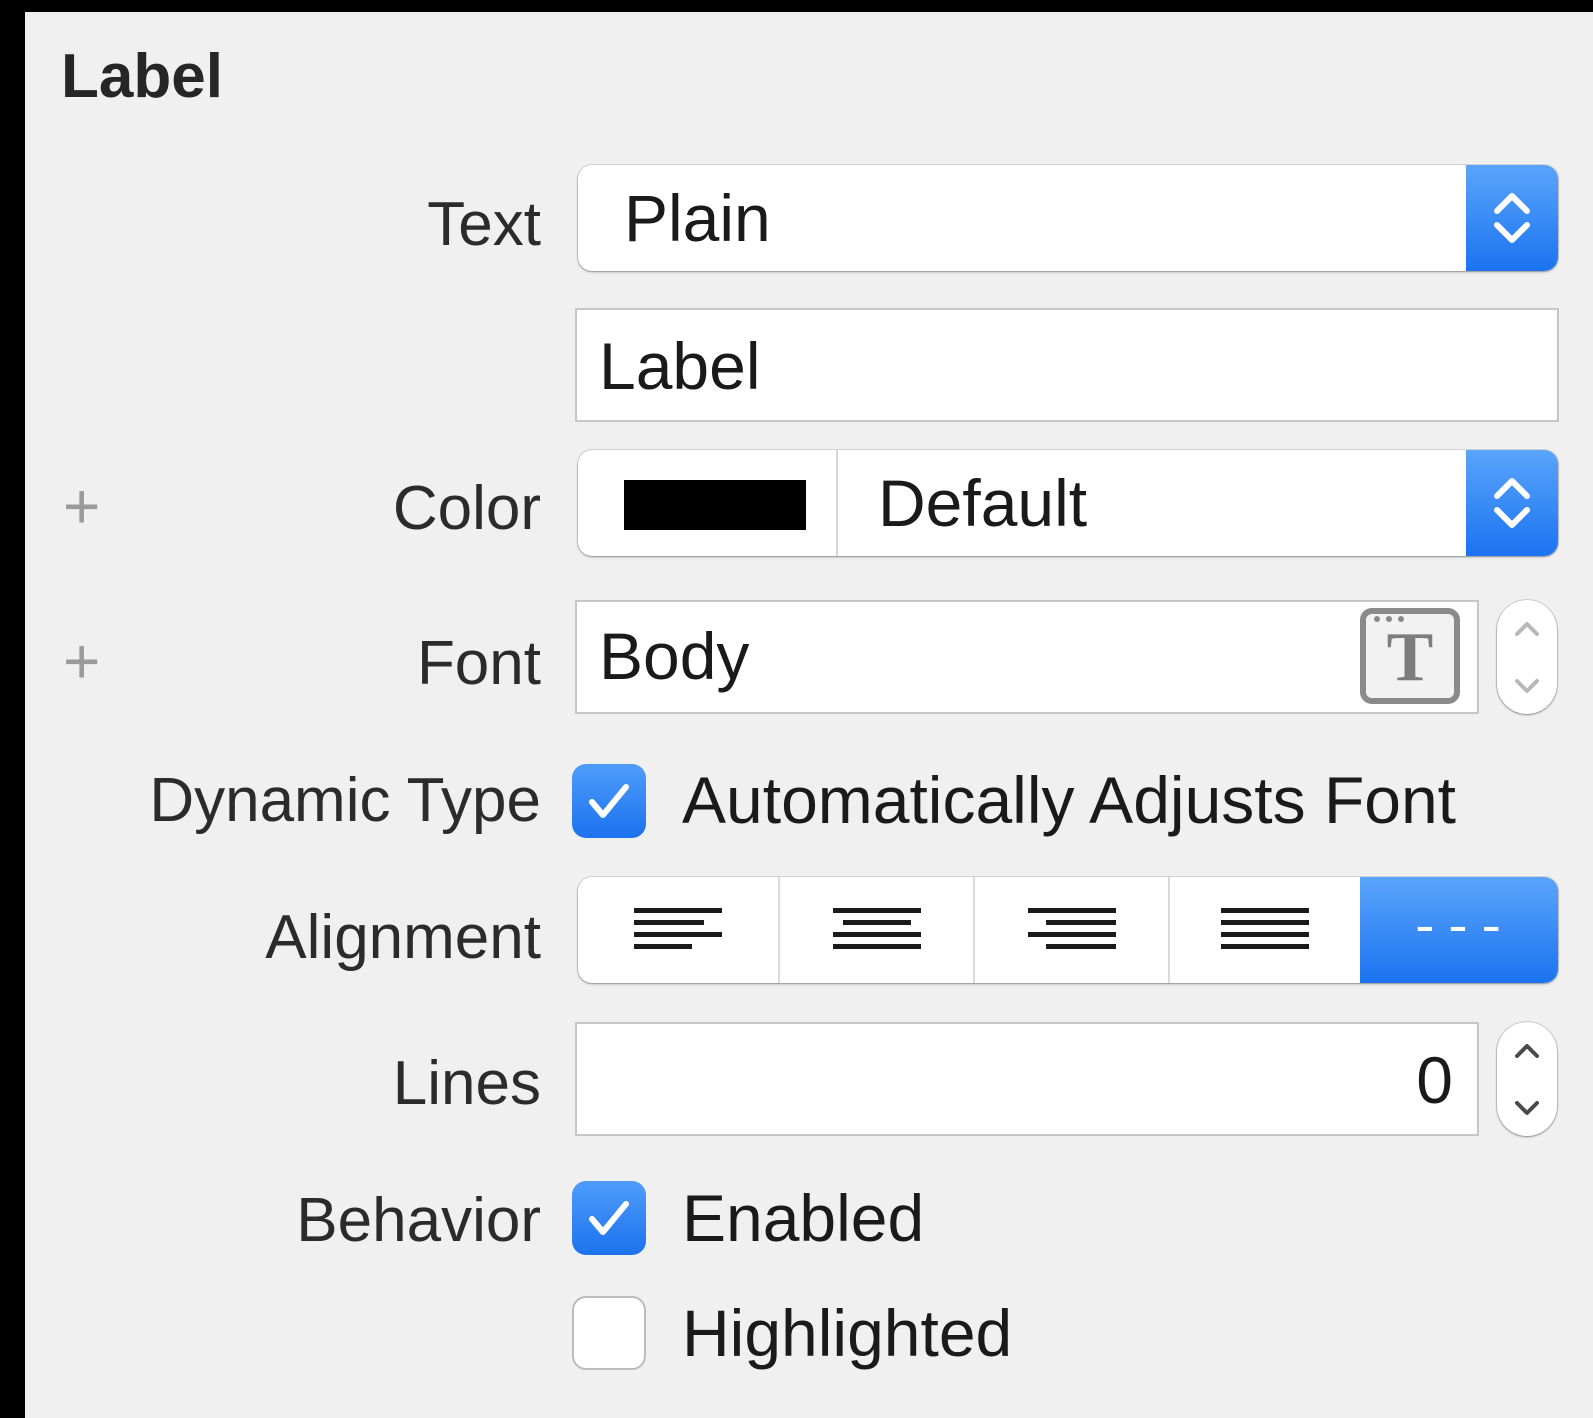 The image size is (1593, 1418). Describe the element at coordinates (1069, 800) in the screenshot. I see `dynamic-type-checkbox-label: Automatically Adjusts Font` at that location.